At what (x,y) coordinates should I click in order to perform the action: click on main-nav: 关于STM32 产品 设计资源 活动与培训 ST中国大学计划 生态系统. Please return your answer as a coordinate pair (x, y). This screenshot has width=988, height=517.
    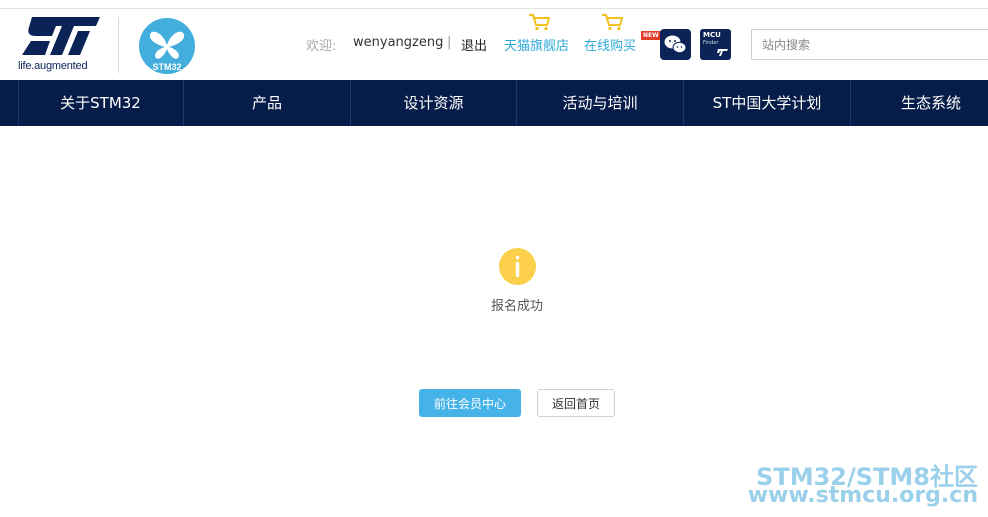
    Looking at the image, I should click on (494, 103).